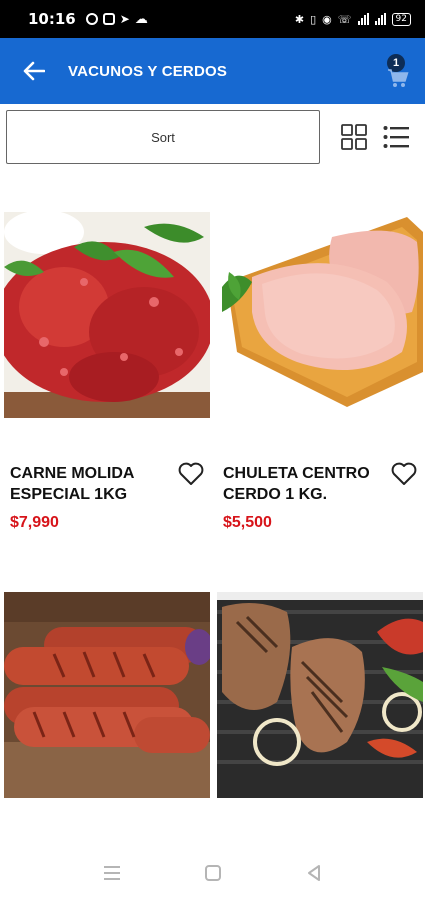 This screenshot has height=900, width=425. I want to click on notification-icons: ➤ ☁, so click(116, 19).